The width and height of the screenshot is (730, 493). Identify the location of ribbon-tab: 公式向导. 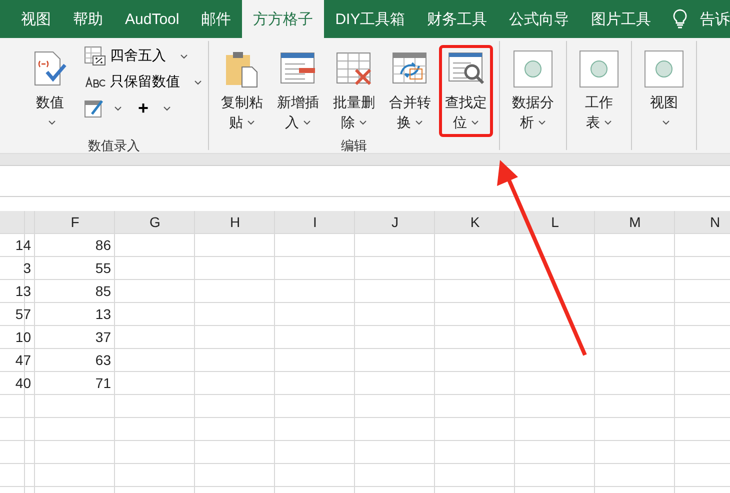
(539, 19).